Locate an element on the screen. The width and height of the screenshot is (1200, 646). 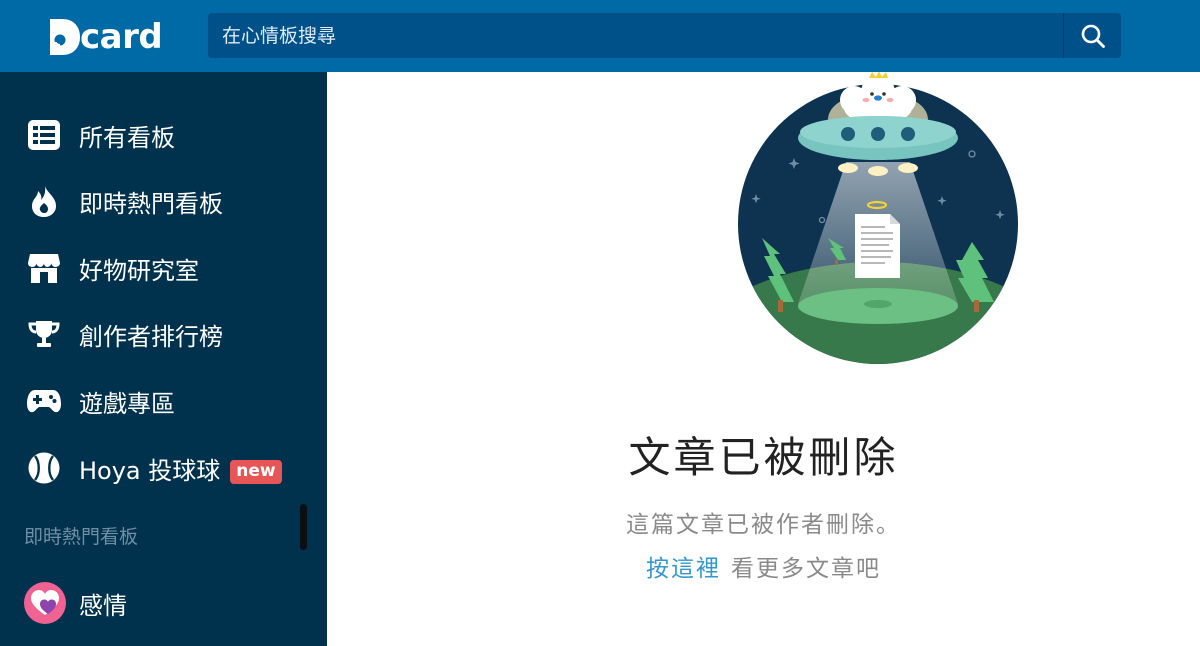
sidebar-item-label: Hoya 投球球 new is located at coordinates (180, 468).